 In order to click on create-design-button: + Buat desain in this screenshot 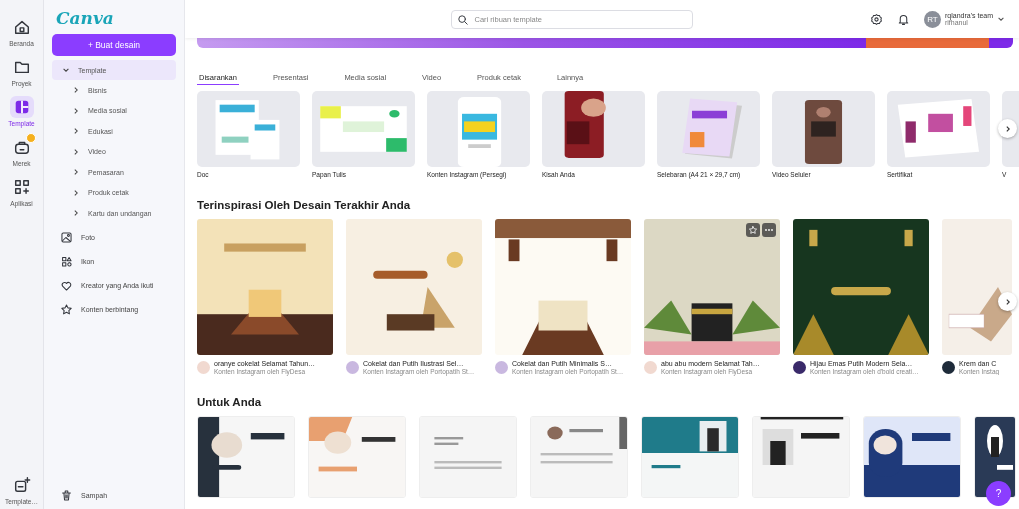, I will do `click(114, 45)`.